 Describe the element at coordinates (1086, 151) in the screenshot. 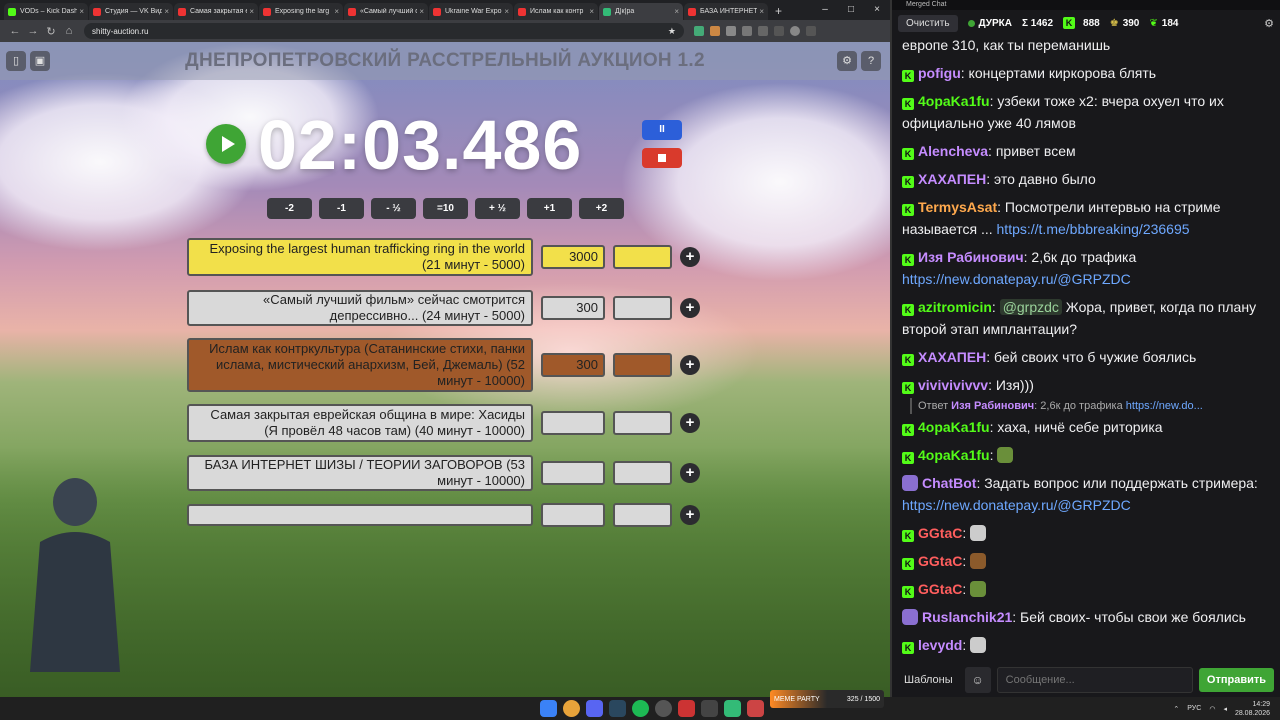

I see `chat-message: K Alencheva: привет всем` at that location.